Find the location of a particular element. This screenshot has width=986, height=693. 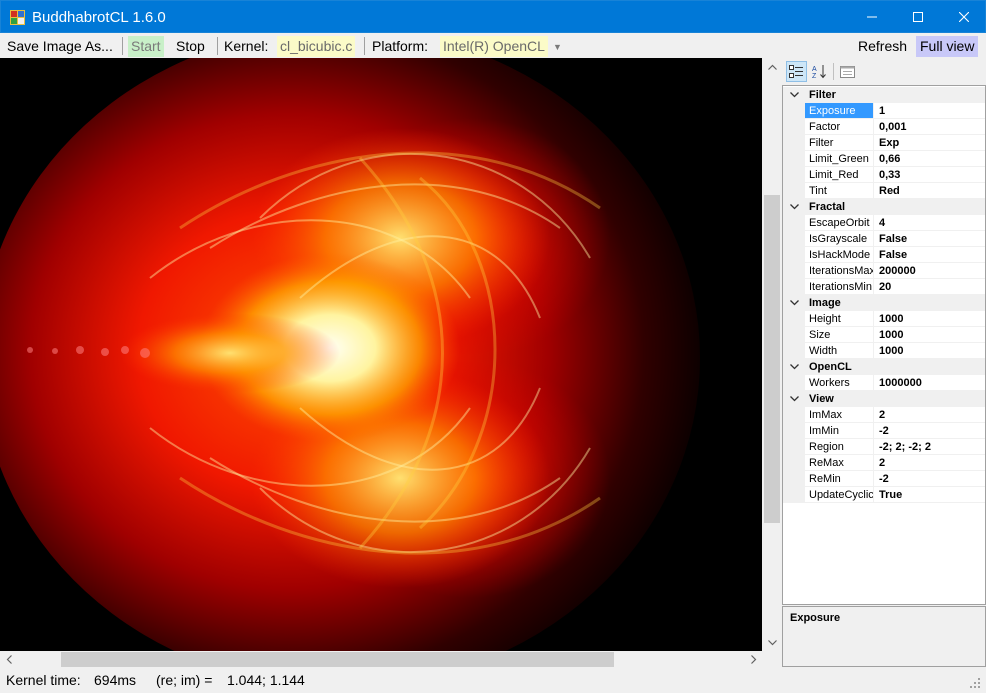

property-row-ishackmode: IsHackMode False is located at coordinates (884, 255).